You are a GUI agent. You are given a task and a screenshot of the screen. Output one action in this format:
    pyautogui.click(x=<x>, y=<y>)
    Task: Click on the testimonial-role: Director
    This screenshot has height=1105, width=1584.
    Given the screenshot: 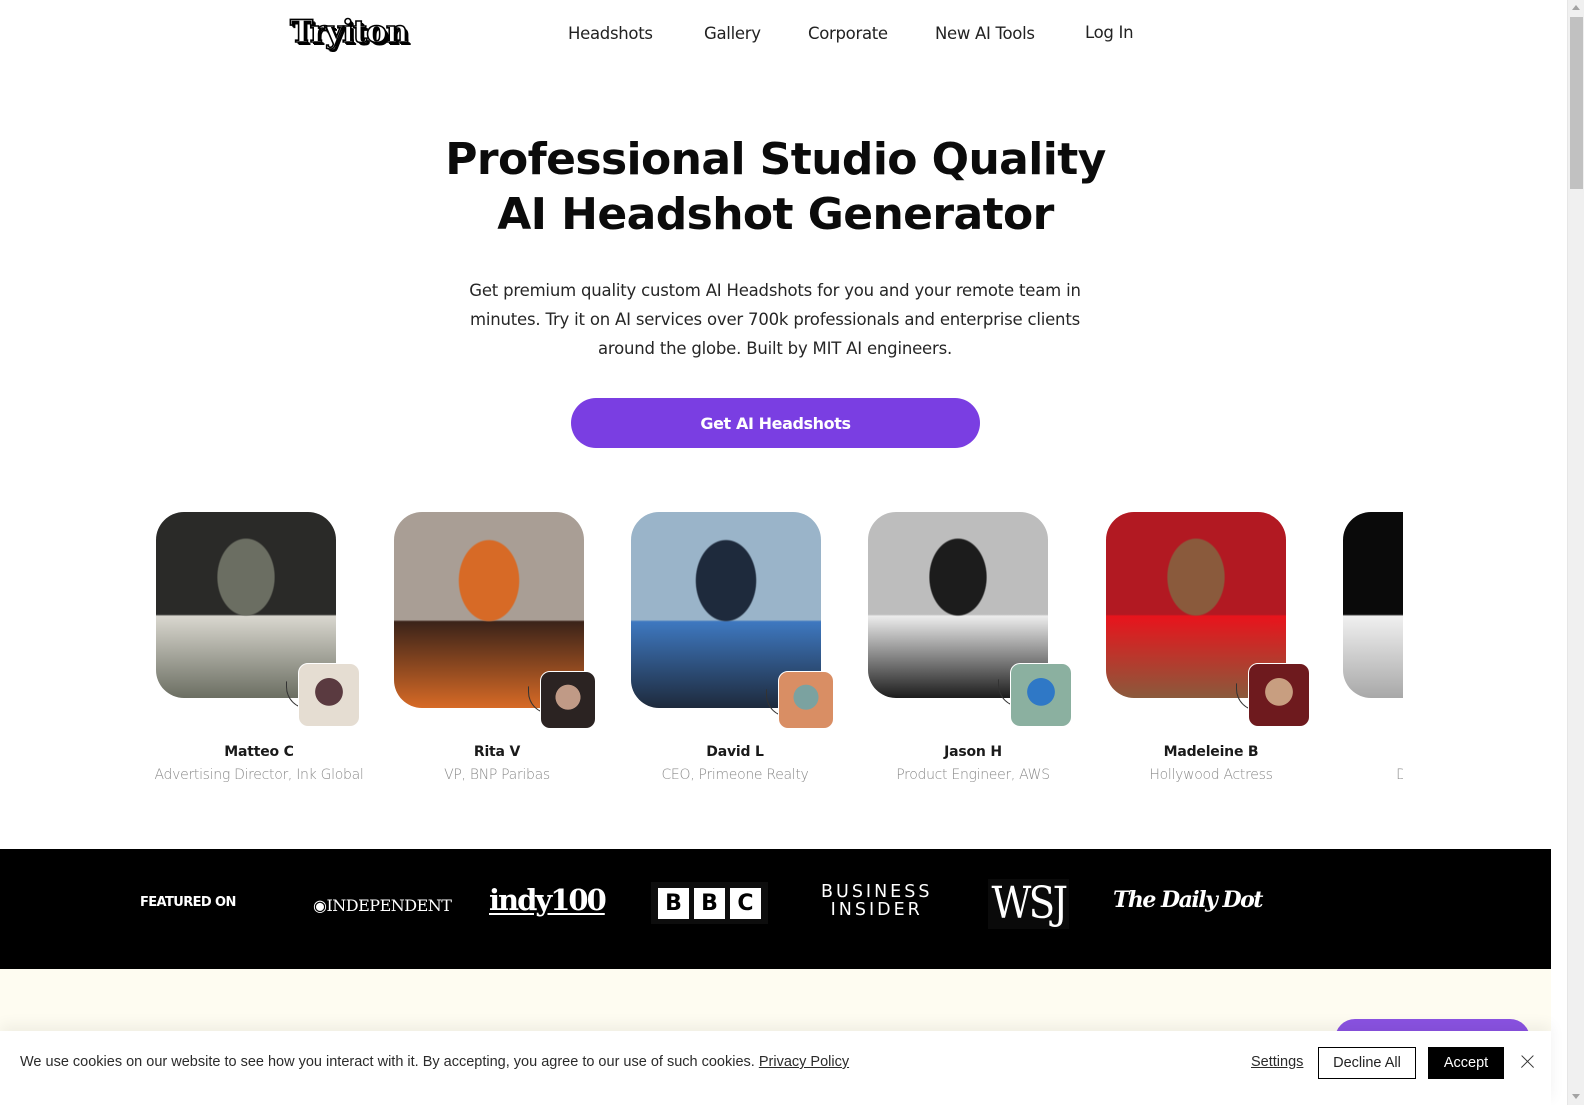 What is the action you would take?
    pyautogui.click(x=1399, y=775)
    